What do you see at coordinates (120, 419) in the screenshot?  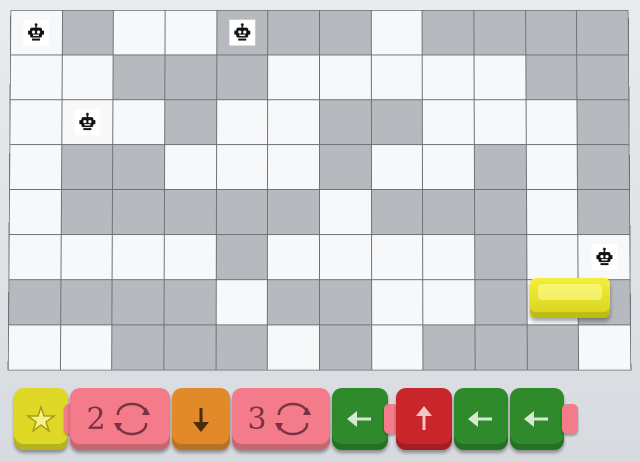 I see `loop-block-2: 2` at bounding box center [120, 419].